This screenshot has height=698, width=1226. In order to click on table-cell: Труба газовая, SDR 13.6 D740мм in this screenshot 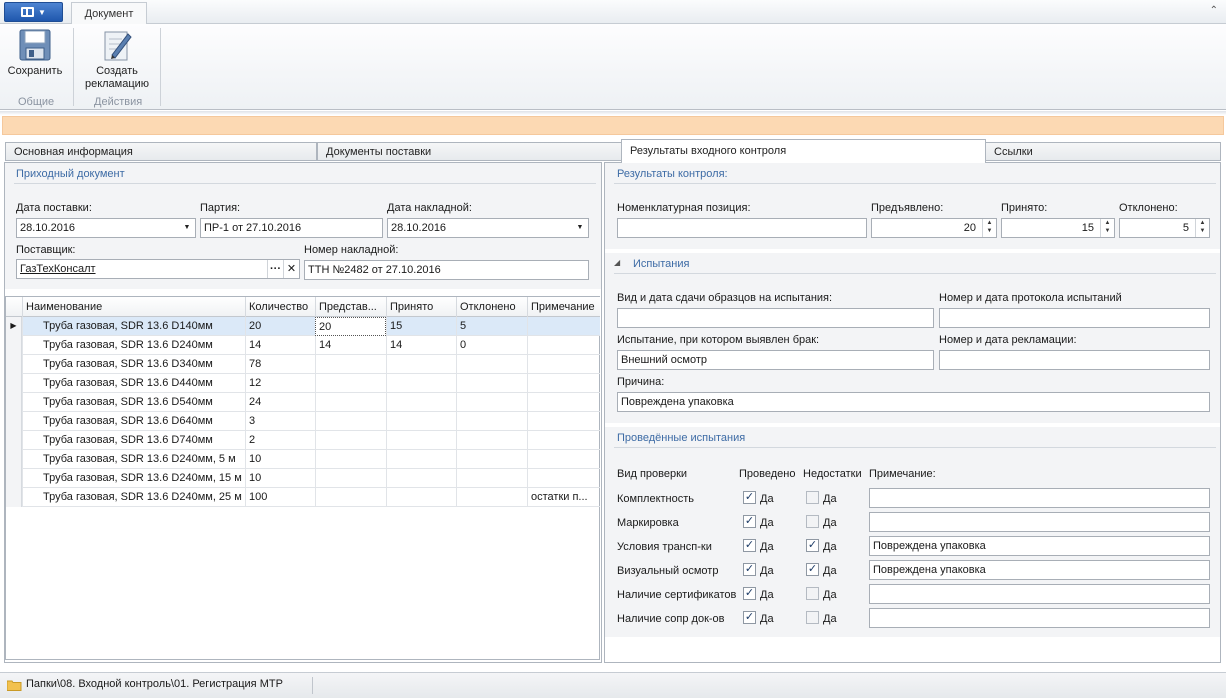, I will do `click(133, 440)`.